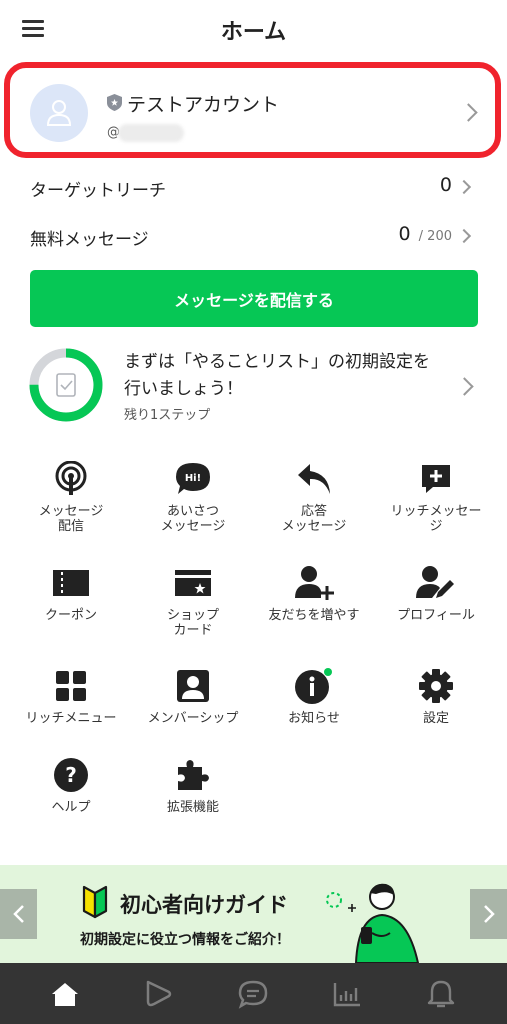 The image size is (507, 1024). Describe the element at coordinates (314, 479) in the screenshot. I see `reply-icon` at that location.